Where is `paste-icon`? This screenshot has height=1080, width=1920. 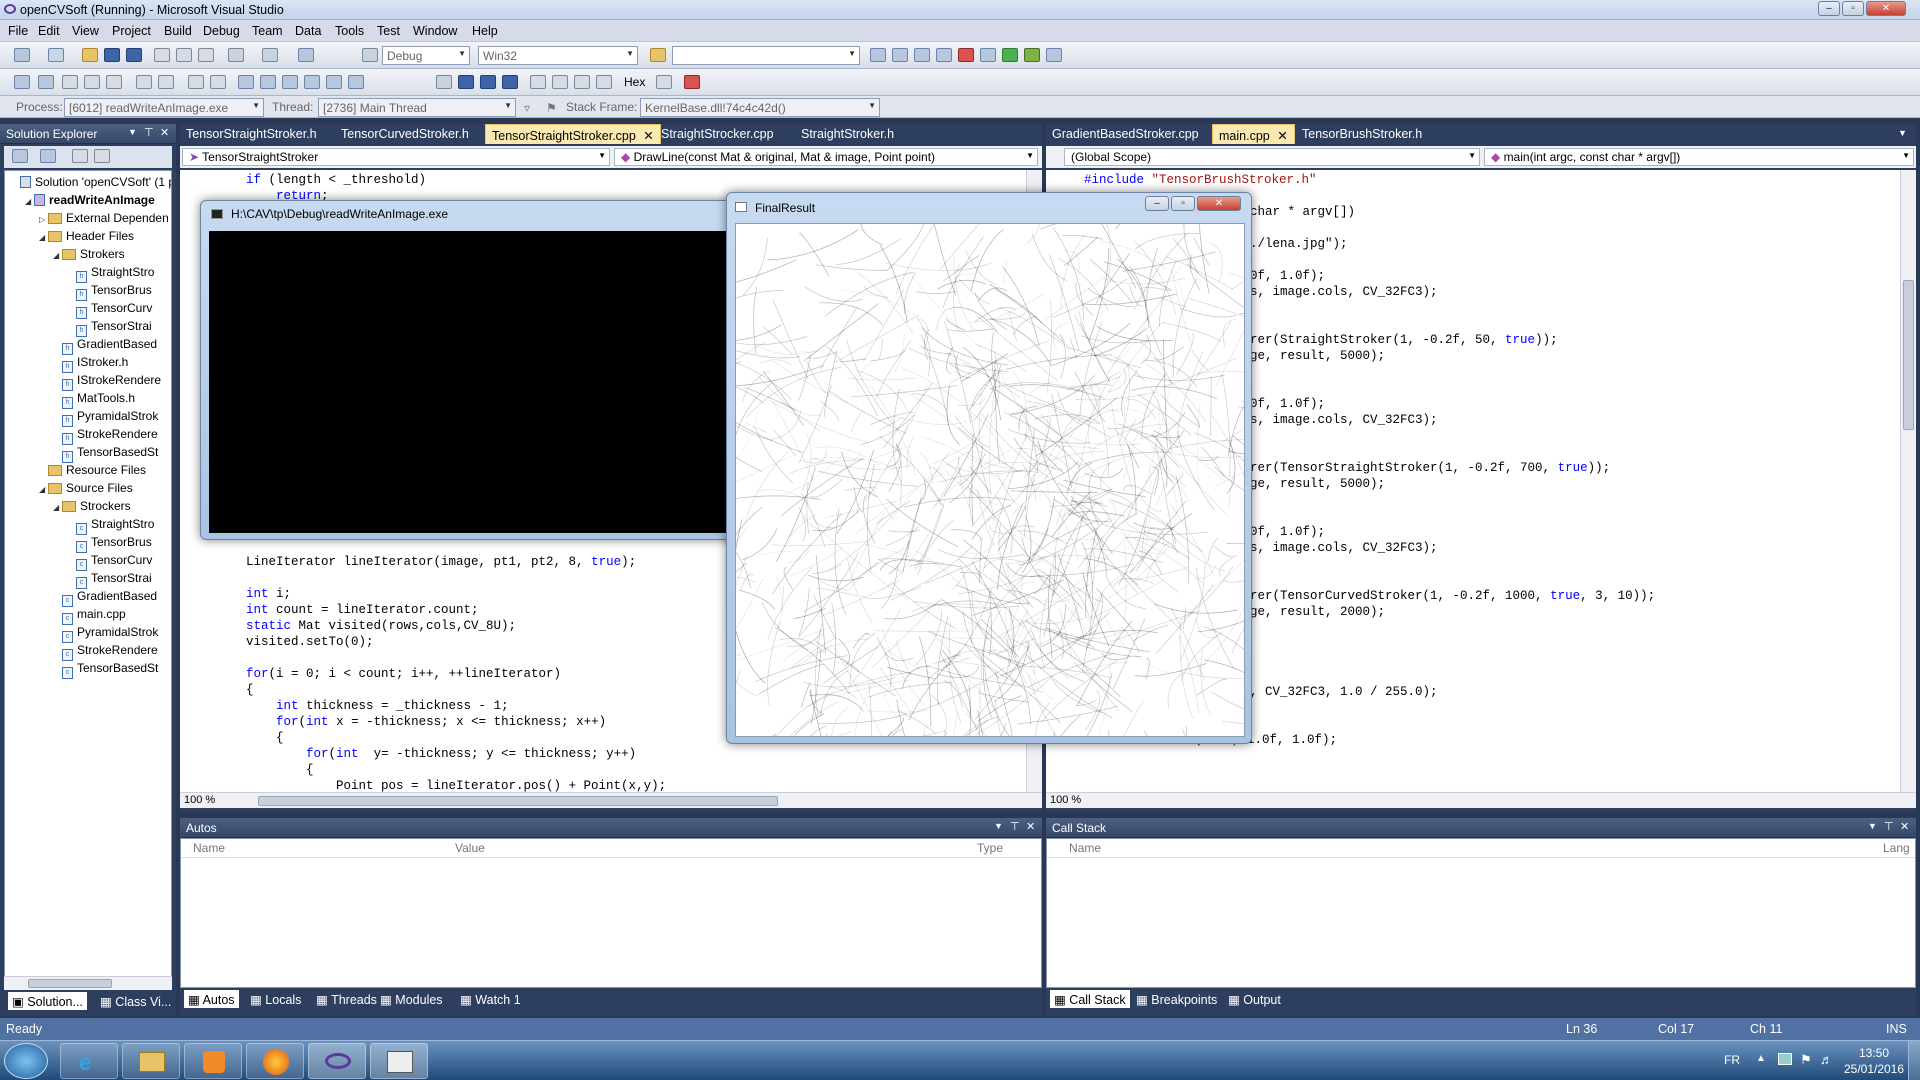
paste-icon is located at coordinates (206, 55).